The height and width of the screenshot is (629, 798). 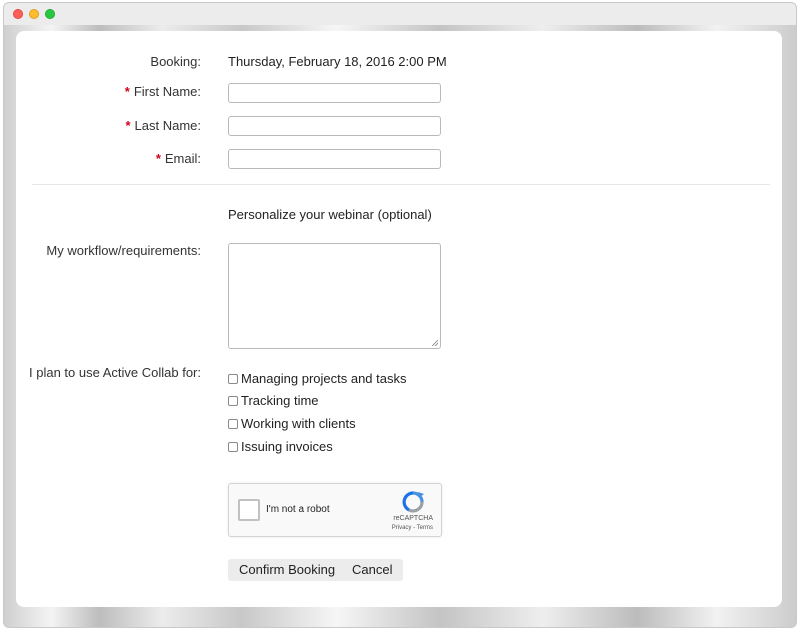 I want to click on personalize-heading: Personalize your webinar (optional), so click(x=330, y=214).